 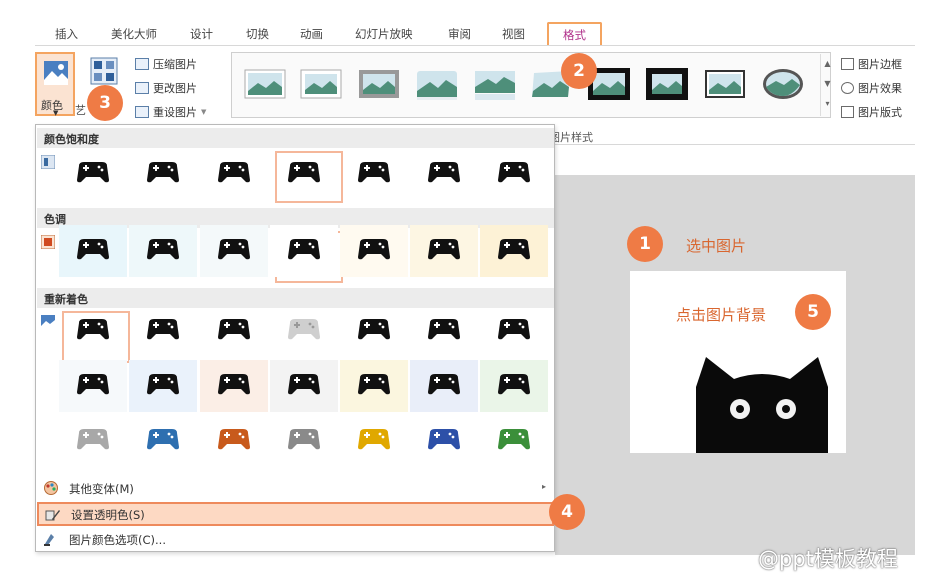 What do you see at coordinates (295, 514) in the screenshot?
I see `set-transparent-color-item: 设置透明色(S)` at bounding box center [295, 514].